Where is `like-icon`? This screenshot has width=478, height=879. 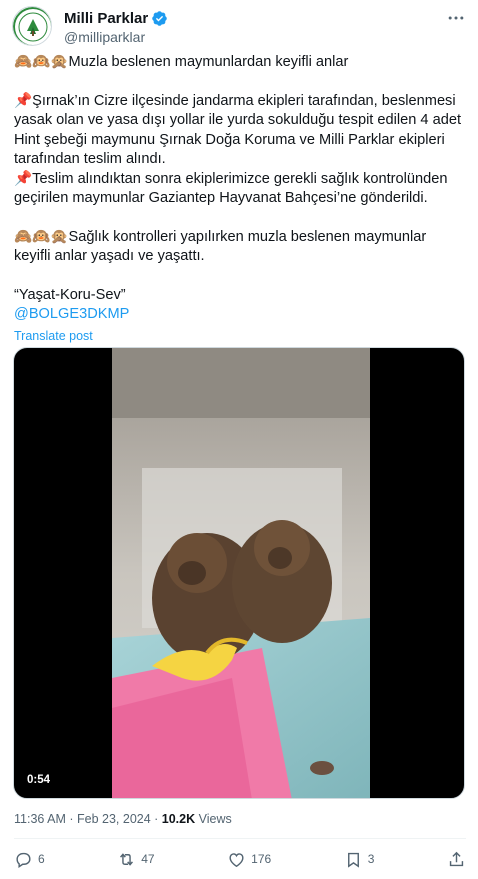
like-icon is located at coordinates (236, 859).